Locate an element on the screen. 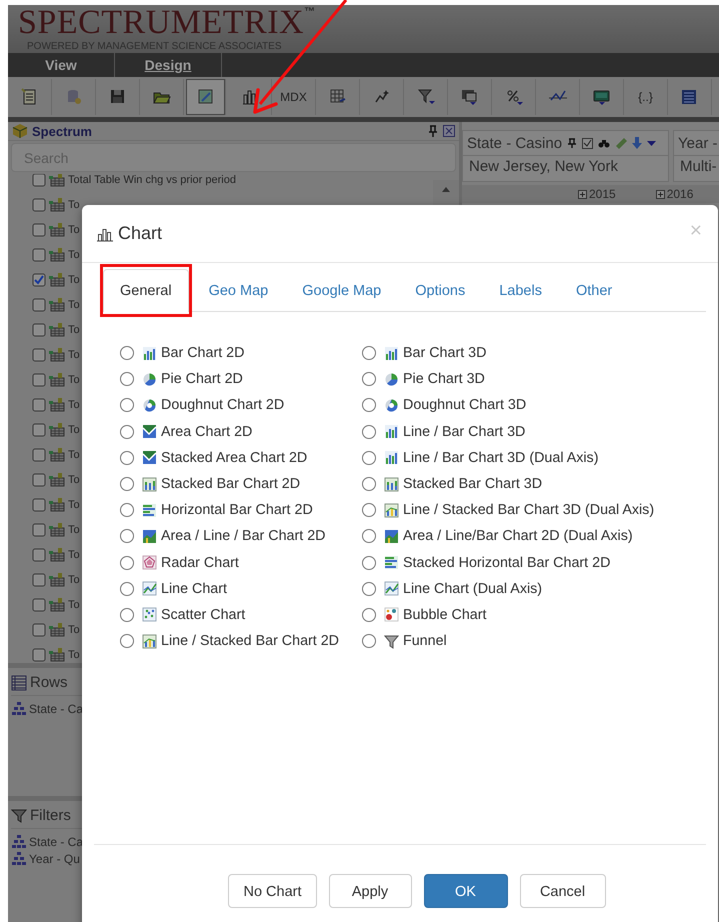 The width and height of the screenshot is (719, 922). option-label: Doughnut Chart 3D is located at coordinates (464, 405).